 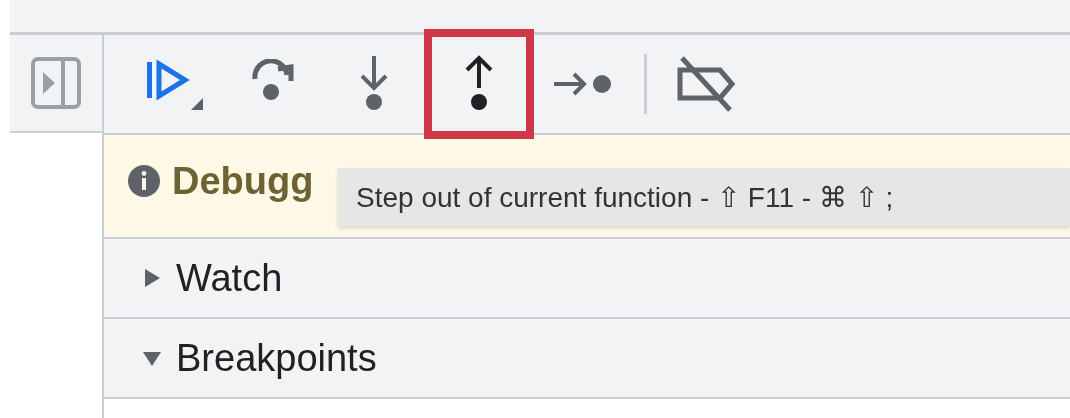 What do you see at coordinates (56, 83) in the screenshot?
I see `sidebar-toggle-icon` at bounding box center [56, 83].